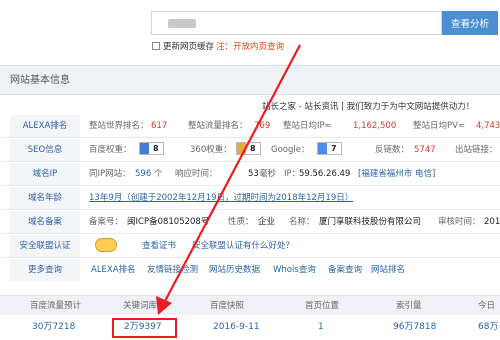 The width and height of the screenshot is (500, 340). I want to click on daily-ip-label: 整站日均IP≈, so click(307, 126).